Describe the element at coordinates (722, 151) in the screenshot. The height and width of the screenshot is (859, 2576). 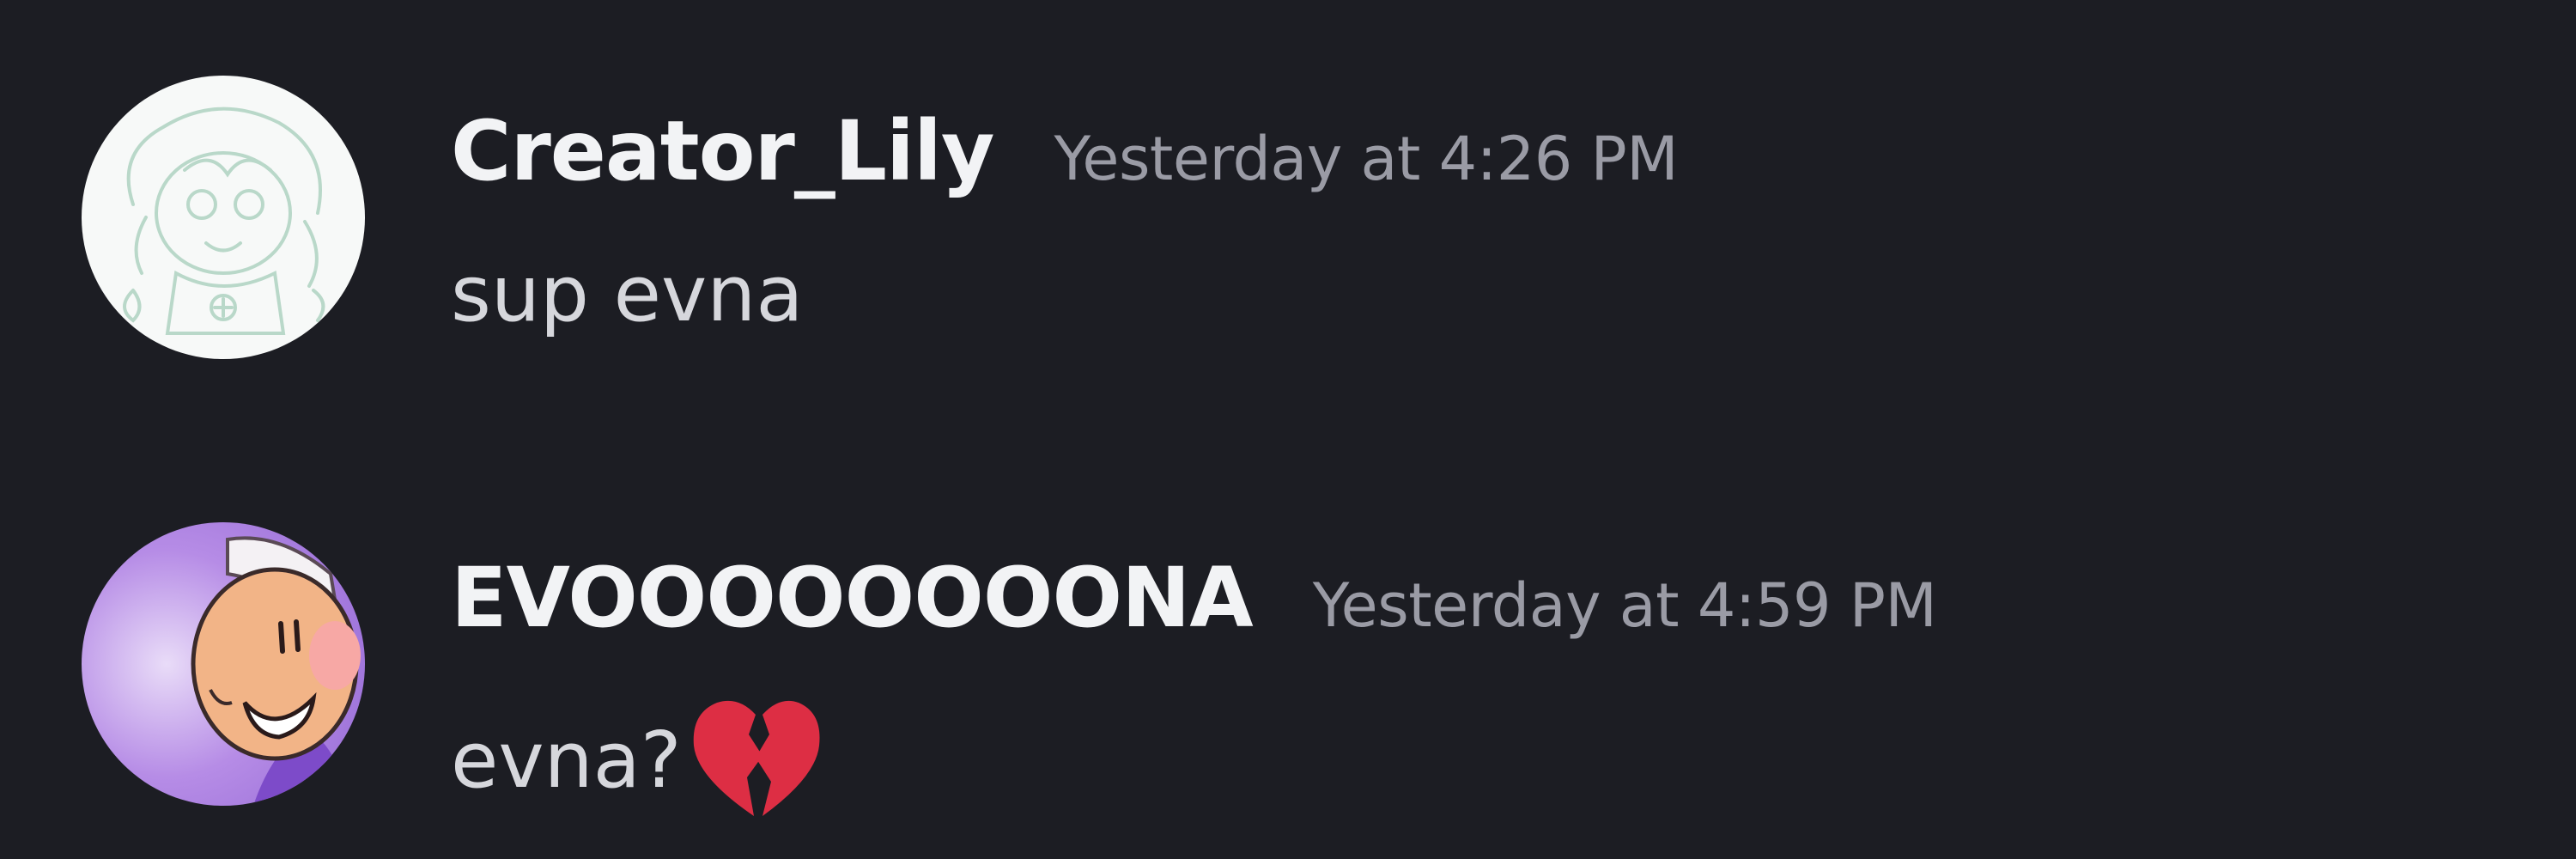
I see `username: Creator_Lily` at that location.